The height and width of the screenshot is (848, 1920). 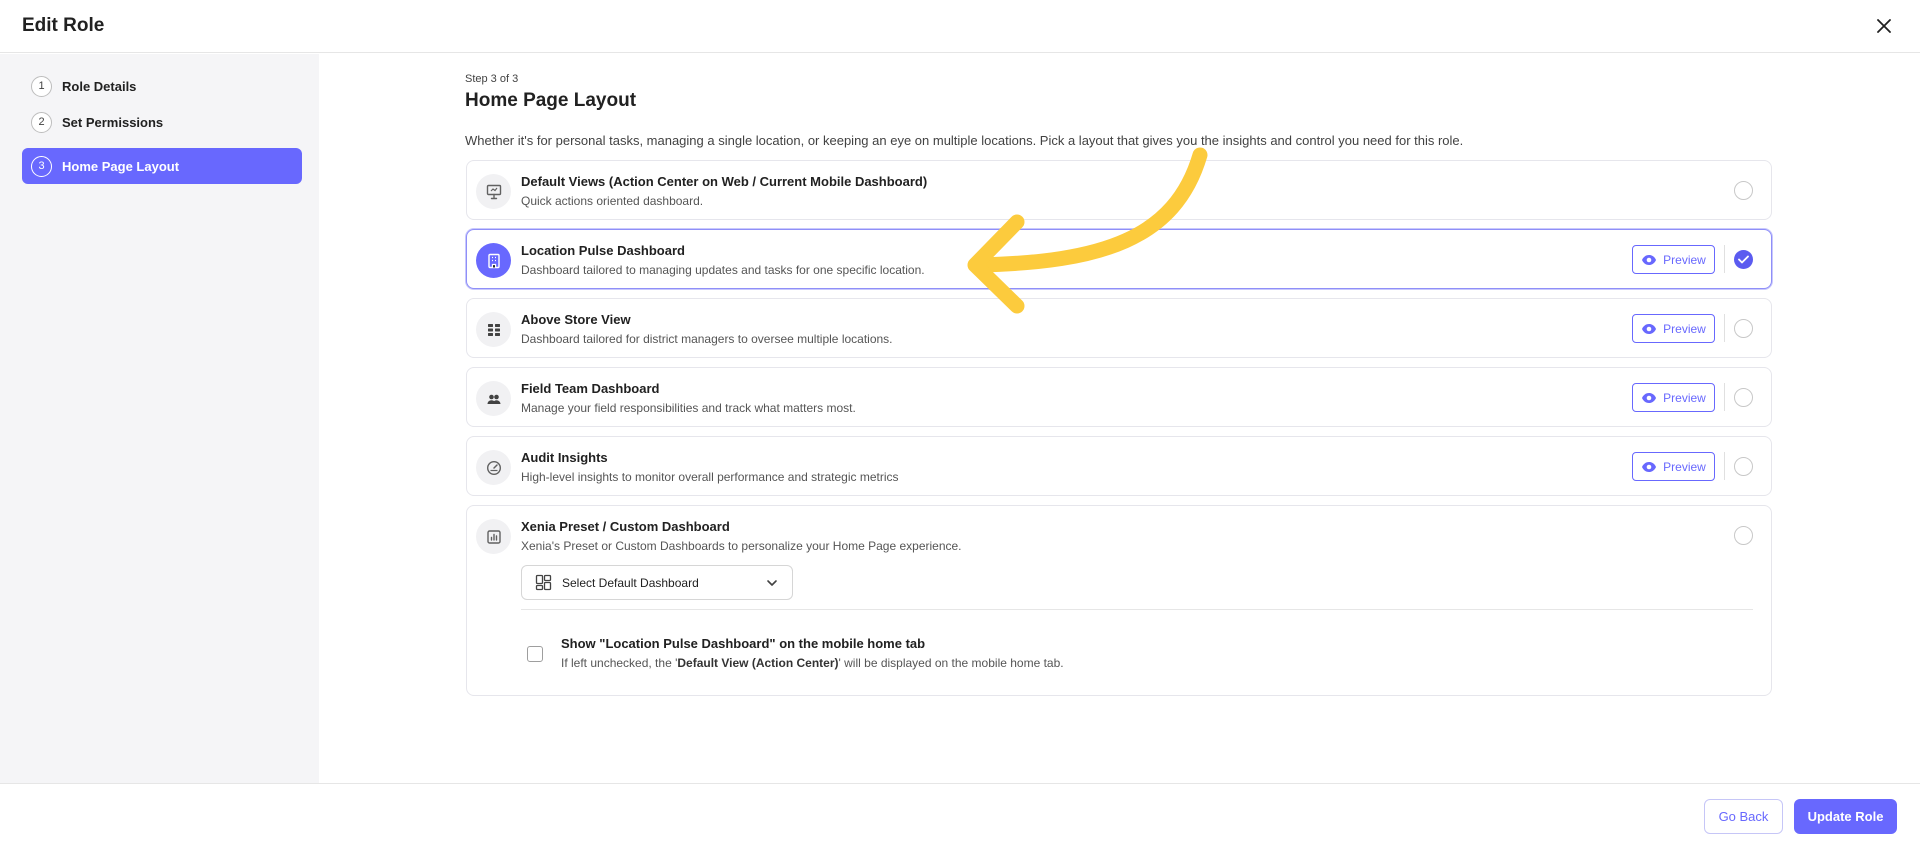 I want to click on default-dashboard-select: Select Default Dashboard, so click(x=657, y=582).